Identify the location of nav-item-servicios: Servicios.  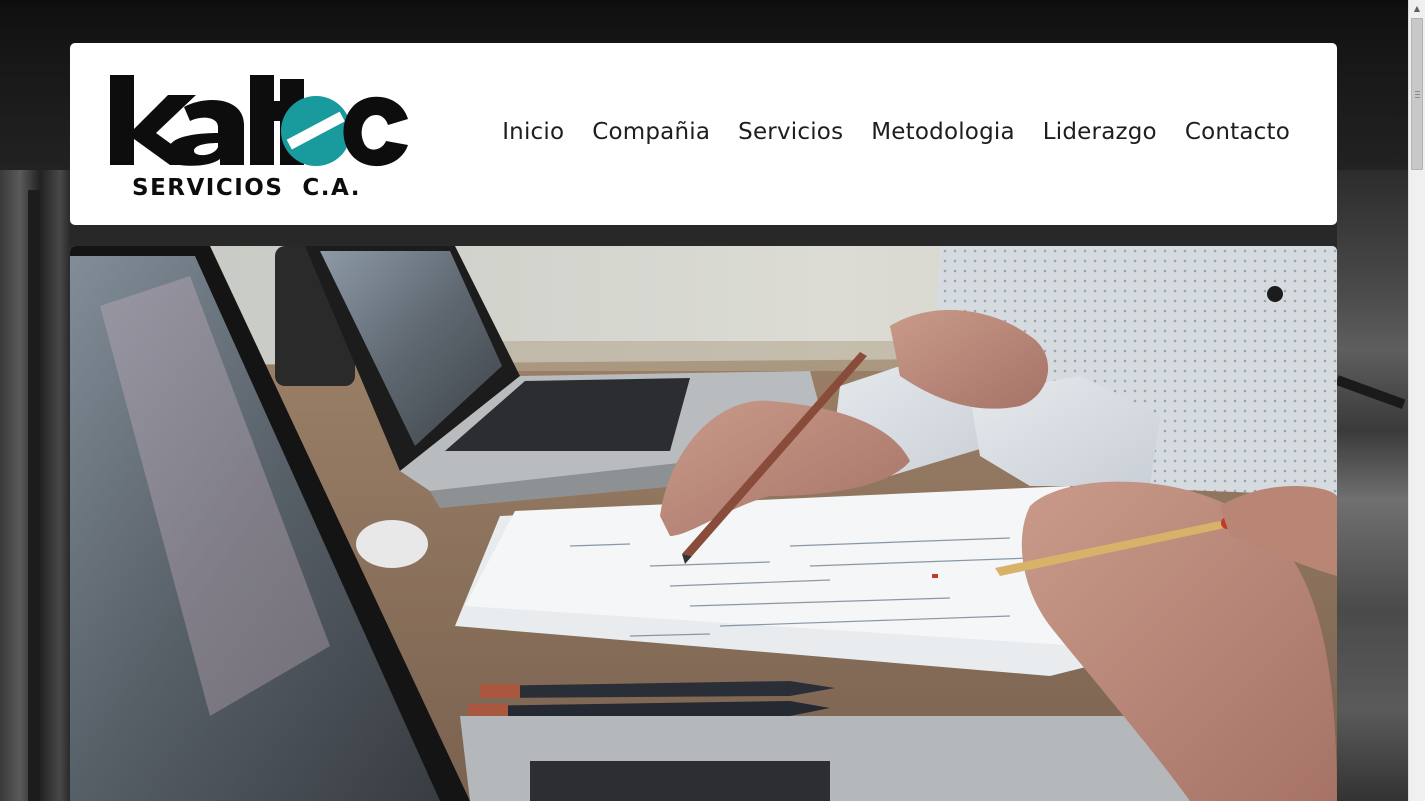
(790, 132).